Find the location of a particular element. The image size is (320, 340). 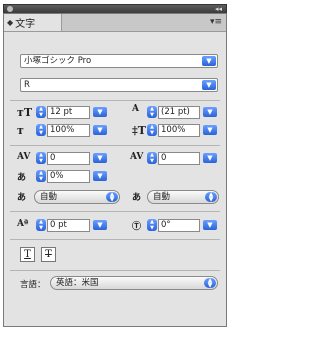

horizontal-scale-input: 100% is located at coordinates (179, 130).